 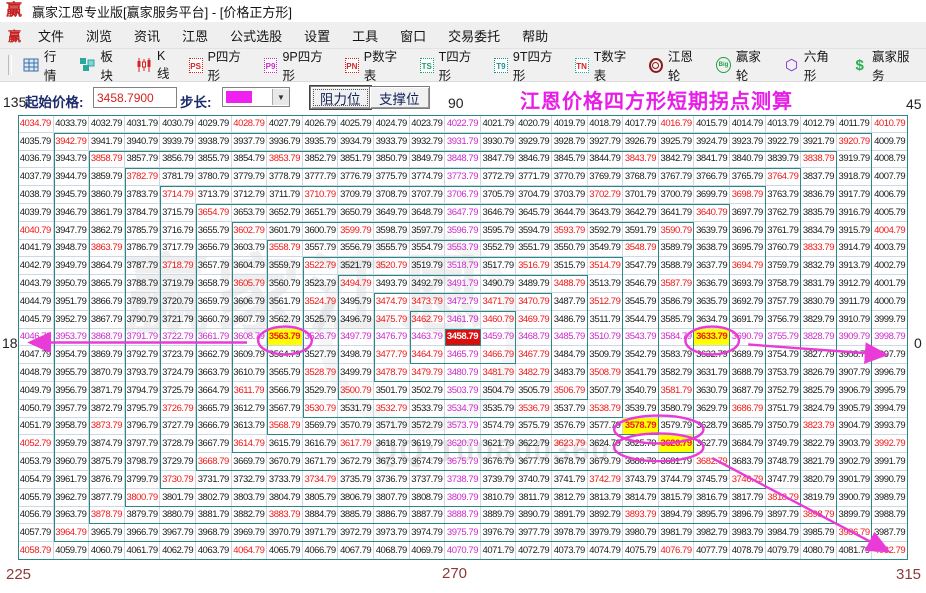 What do you see at coordinates (890, 177) in the screenshot?
I see `price-cell: 4007.79` at bounding box center [890, 177].